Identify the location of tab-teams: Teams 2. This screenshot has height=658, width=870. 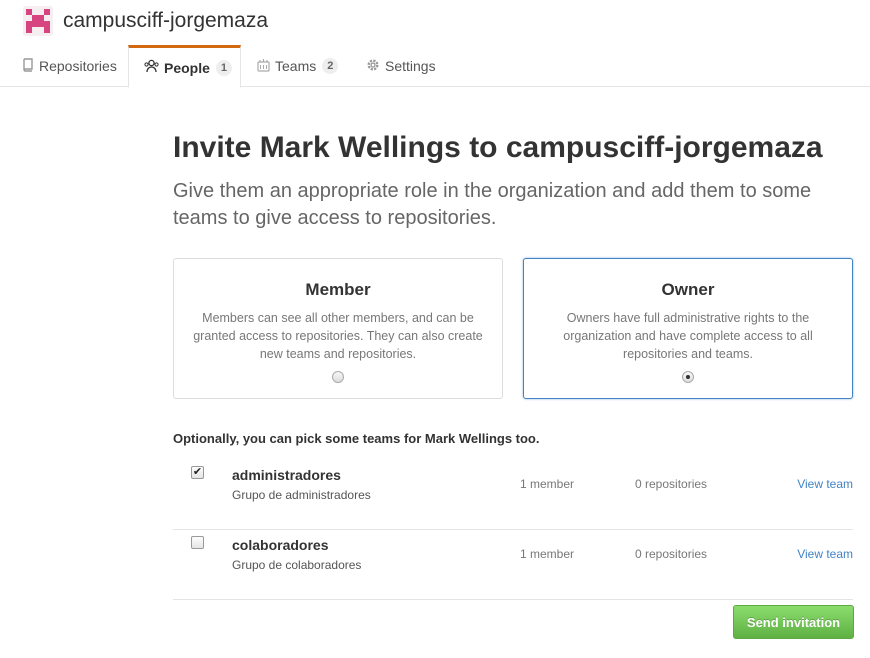
(298, 66).